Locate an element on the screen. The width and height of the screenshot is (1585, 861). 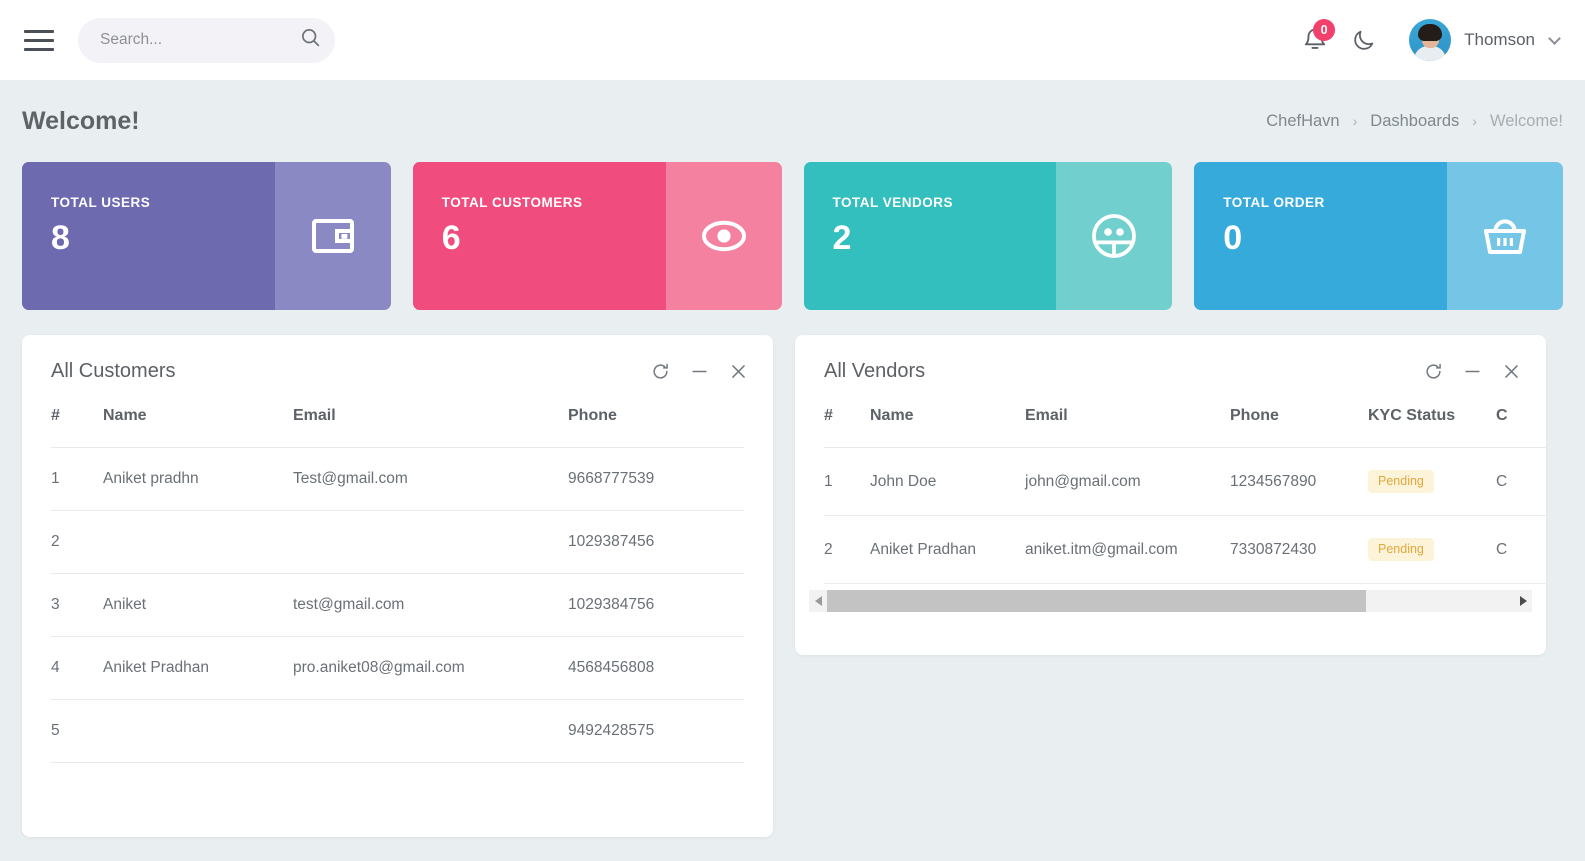
panel-header: All Vendors is located at coordinates (1170, 371).